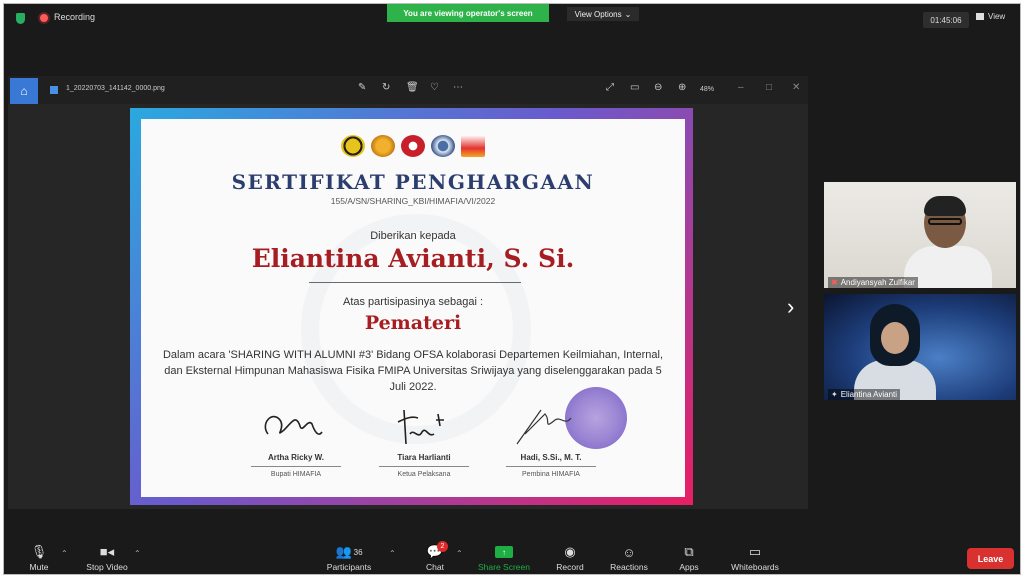 This screenshot has width=1024, height=578. I want to click on recording-icon, so click(44, 18).